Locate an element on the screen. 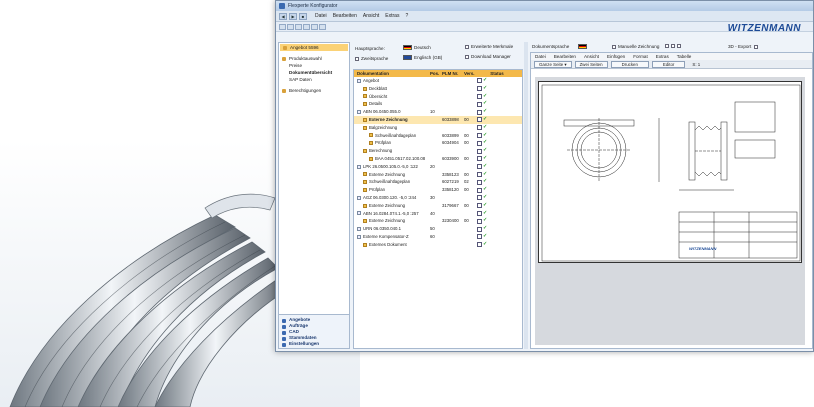 The width and height of the screenshot is (814, 407). tree-row-pos: 60 is located at coordinates (432, 236).